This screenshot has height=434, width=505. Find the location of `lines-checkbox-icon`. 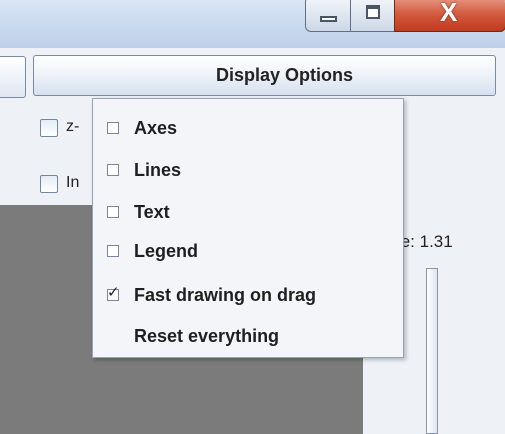

lines-checkbox-icon is located at coordinates (113, 170).